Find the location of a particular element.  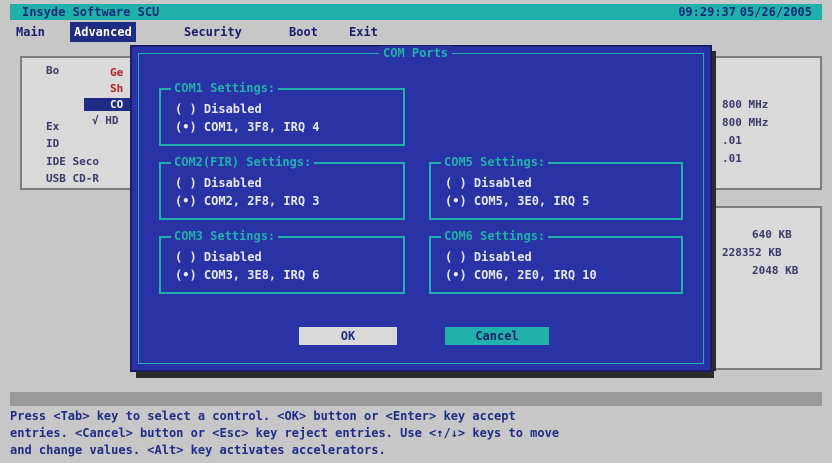

com3-disabled-radio: ( ) Disabled is located at coordinates (218, 257).